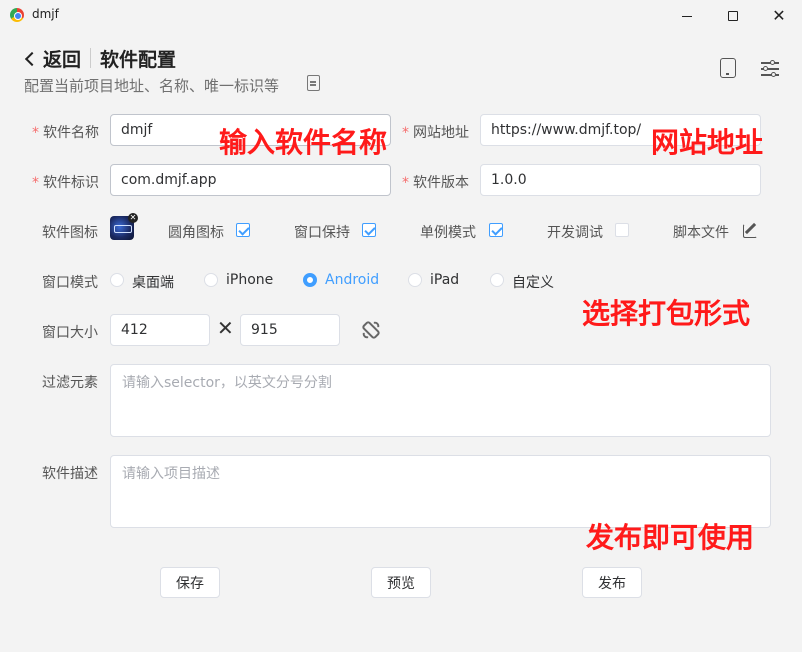 The image size is (802, 652). Describe the element at coordinates (70, 383) in the screenshot. I see `filter-elements-label: 过滤元素` at that location.